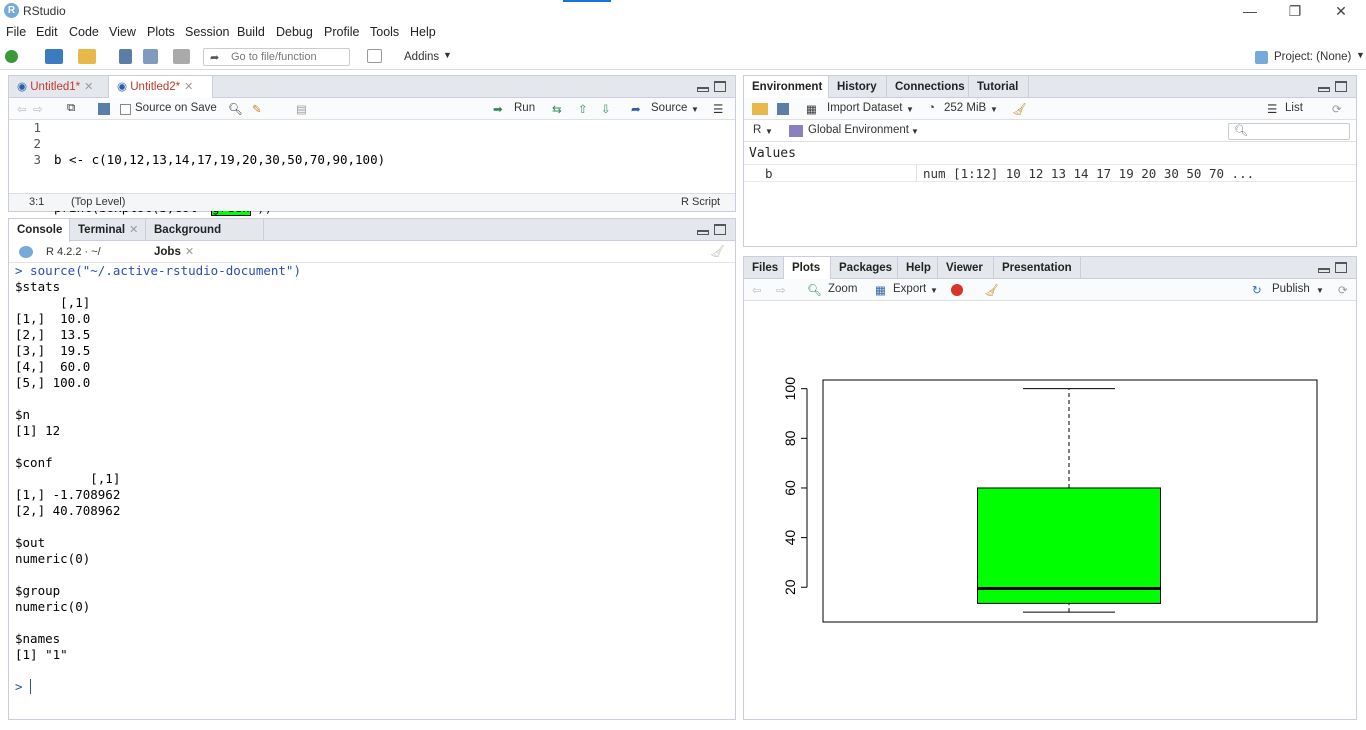 This screenshot has height=730, width=1366. What do you see at coordinates (965, 108) in the screenshot?
I see `memory-usage: 252 MiB` at bounding box center [965, 108].